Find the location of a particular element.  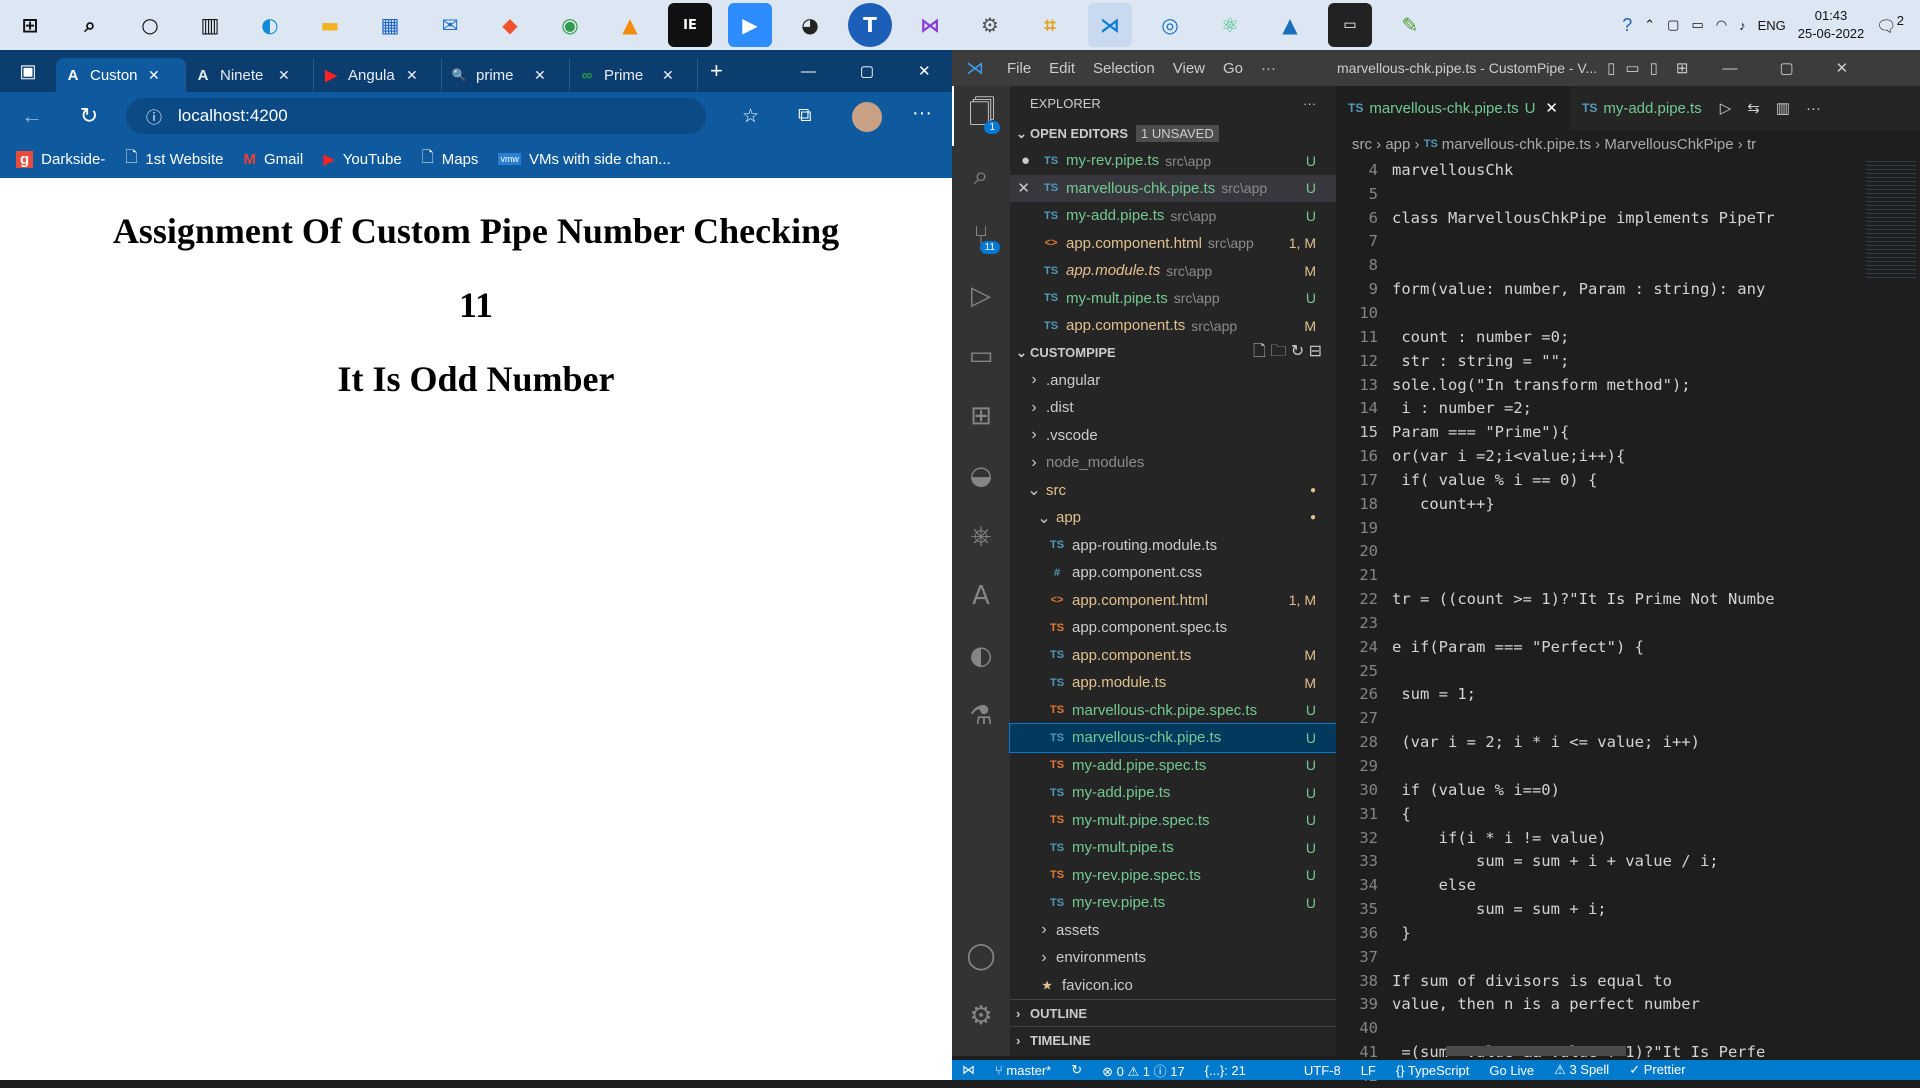

open-editor-item: ✕ TS marvellous-chk.pipe.ts src\app U is located at coordinates (1173, 188).